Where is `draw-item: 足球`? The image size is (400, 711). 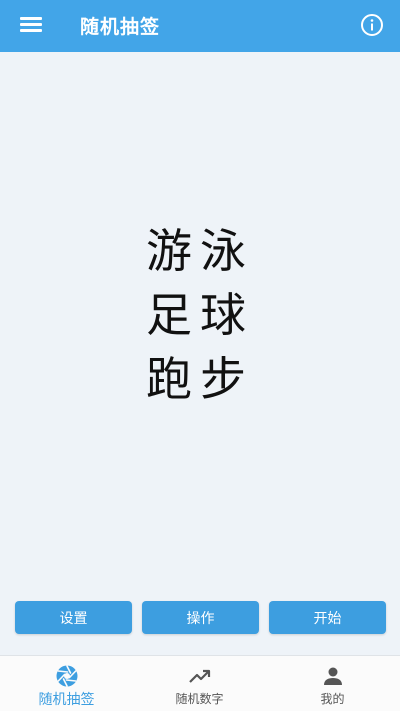
draw-item: 足球 is located at coordinates (200, 314).